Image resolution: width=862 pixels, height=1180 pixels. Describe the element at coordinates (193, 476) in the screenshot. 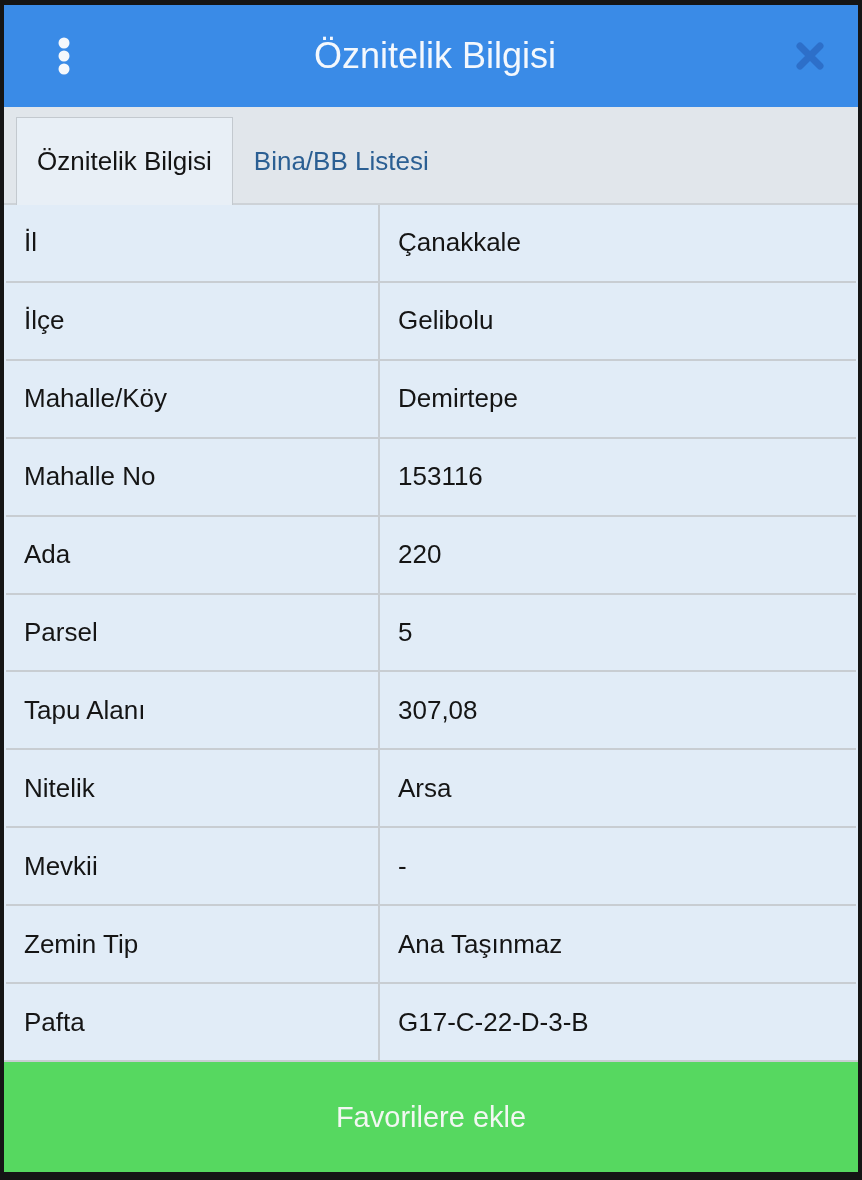

I see `label-cell: Mahalle No` at that location.